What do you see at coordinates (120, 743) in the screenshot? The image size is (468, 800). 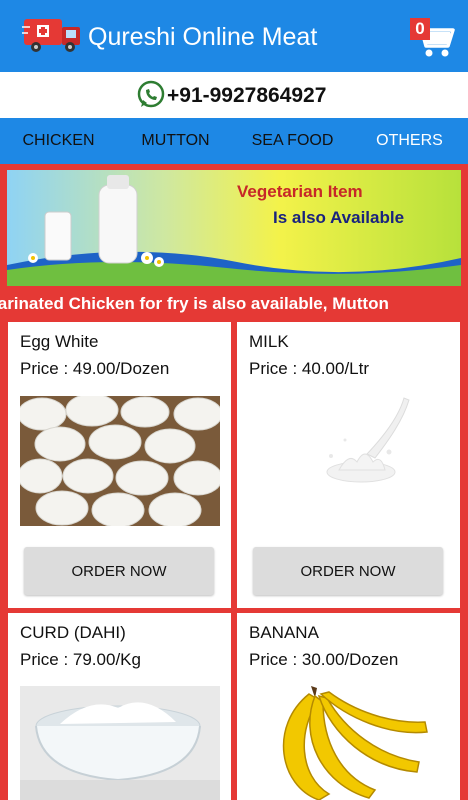 I see `curd-bowl-image` at bounding box center [120, 743].